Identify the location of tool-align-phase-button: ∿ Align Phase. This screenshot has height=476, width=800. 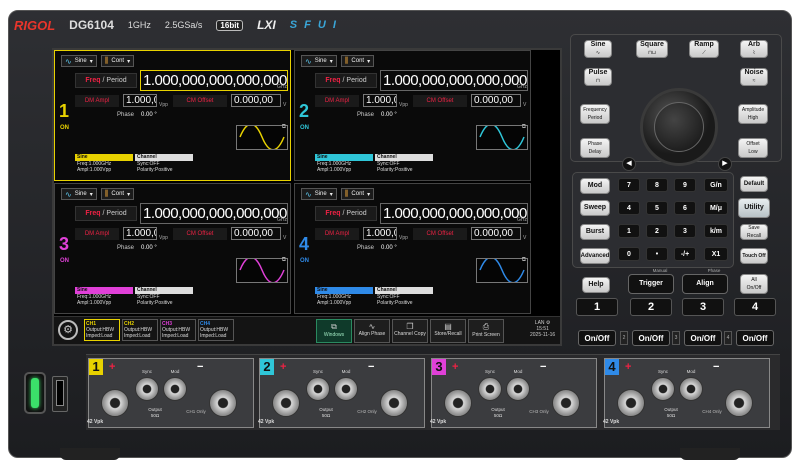
(372, 331).